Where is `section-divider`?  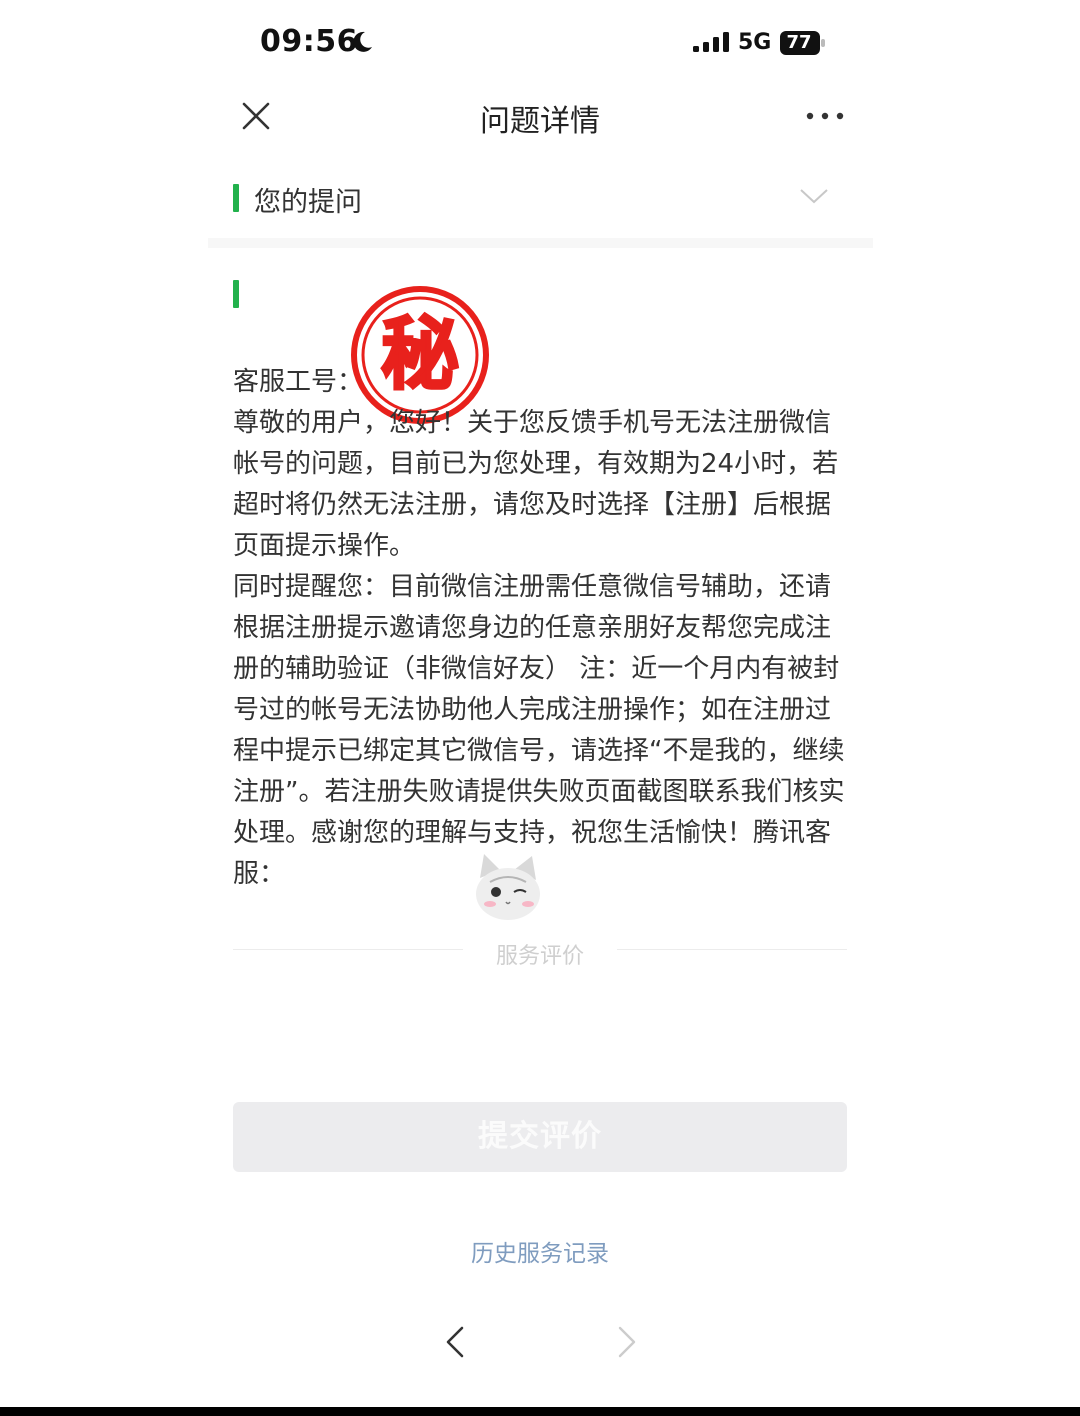
section-divider is located at coordinates (540, 243).